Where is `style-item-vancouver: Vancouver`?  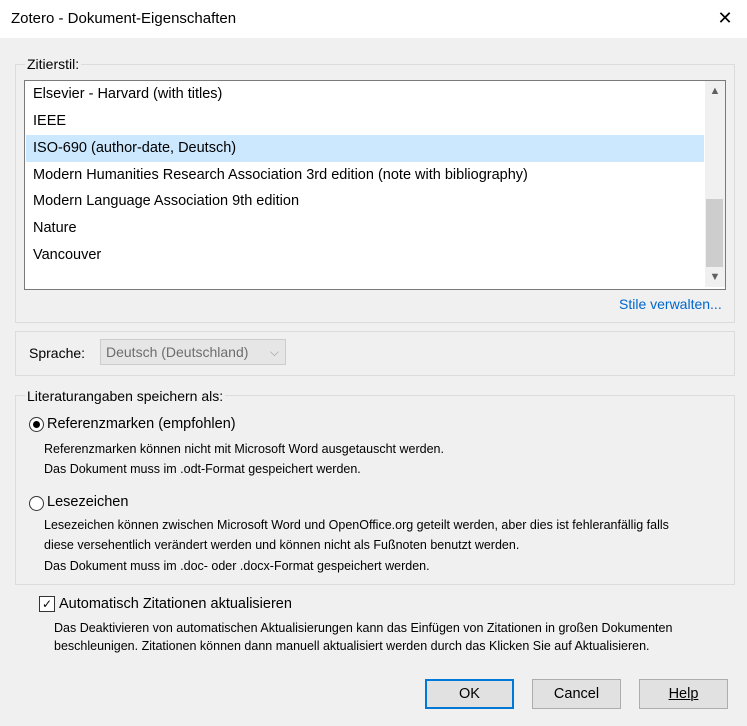
style-item-vancouver: Vancouver is located at coordinates (365, 255).